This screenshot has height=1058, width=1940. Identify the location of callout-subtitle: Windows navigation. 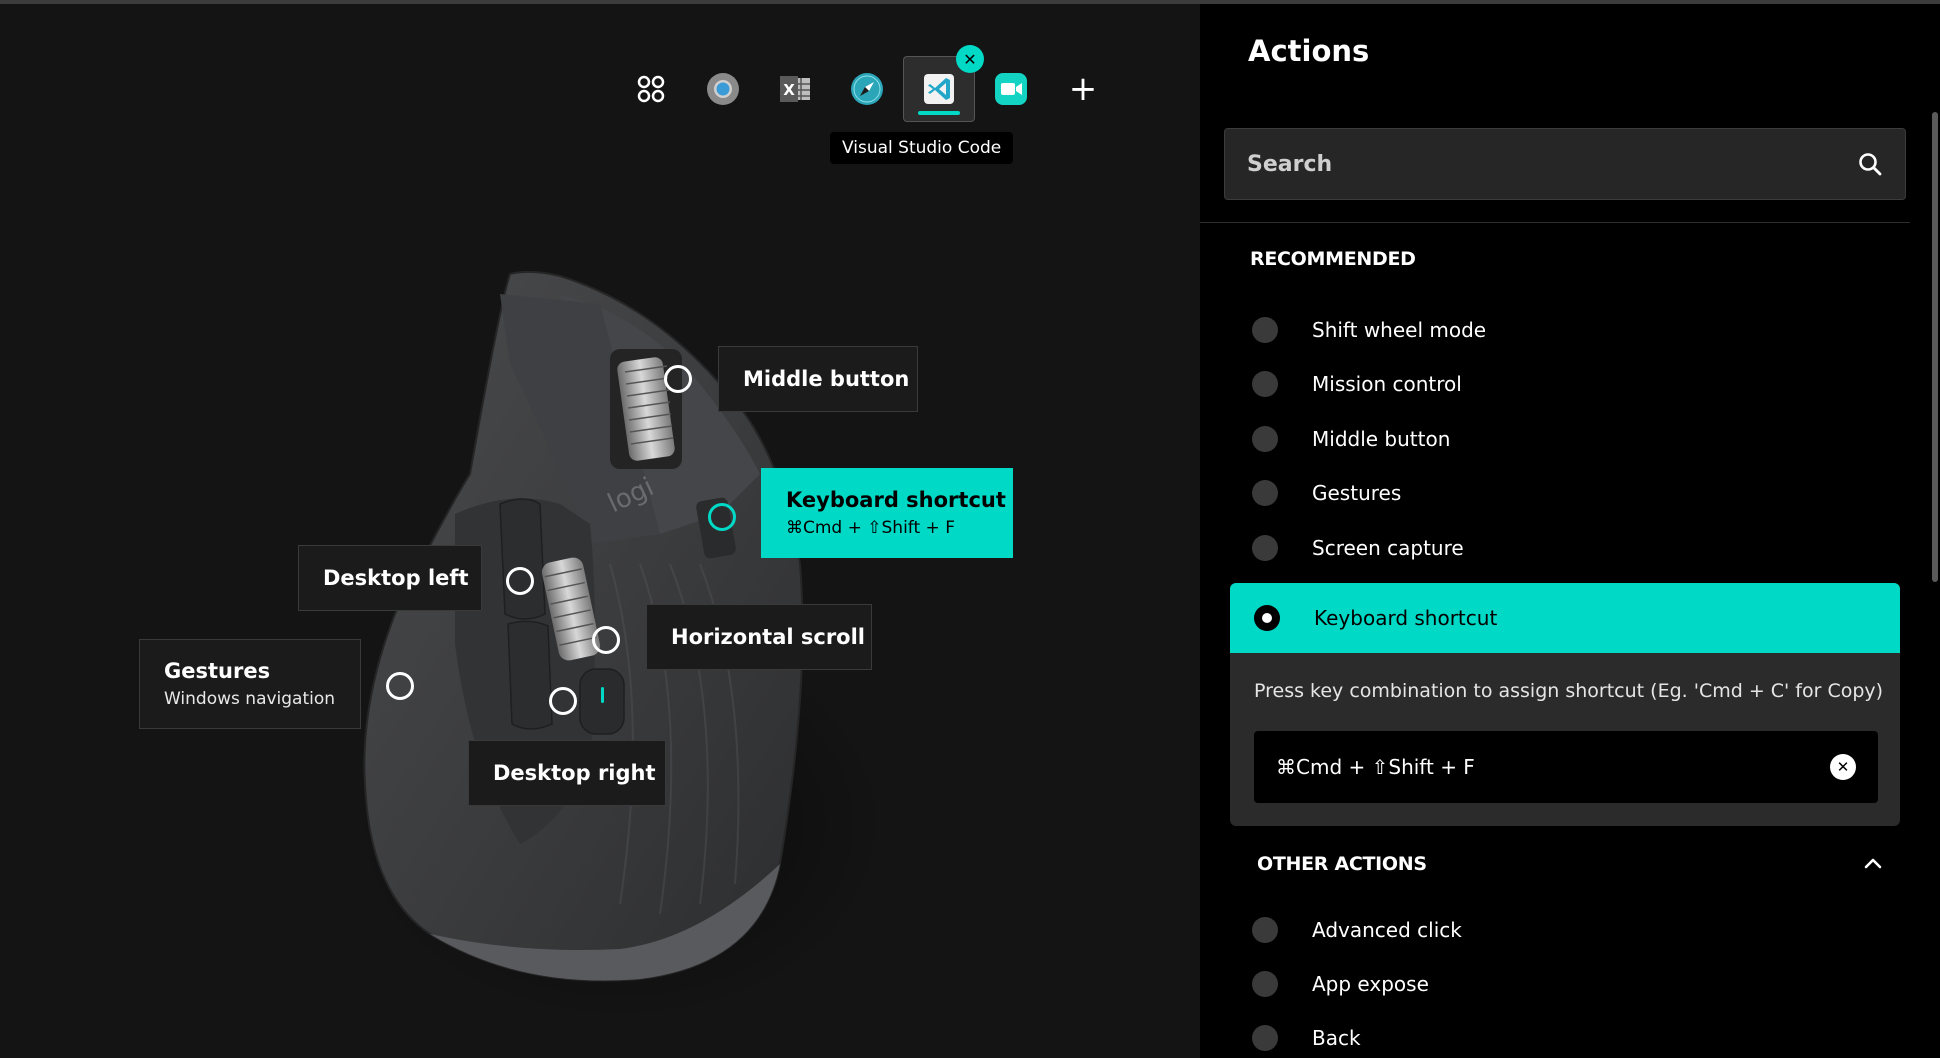
(250, 699).